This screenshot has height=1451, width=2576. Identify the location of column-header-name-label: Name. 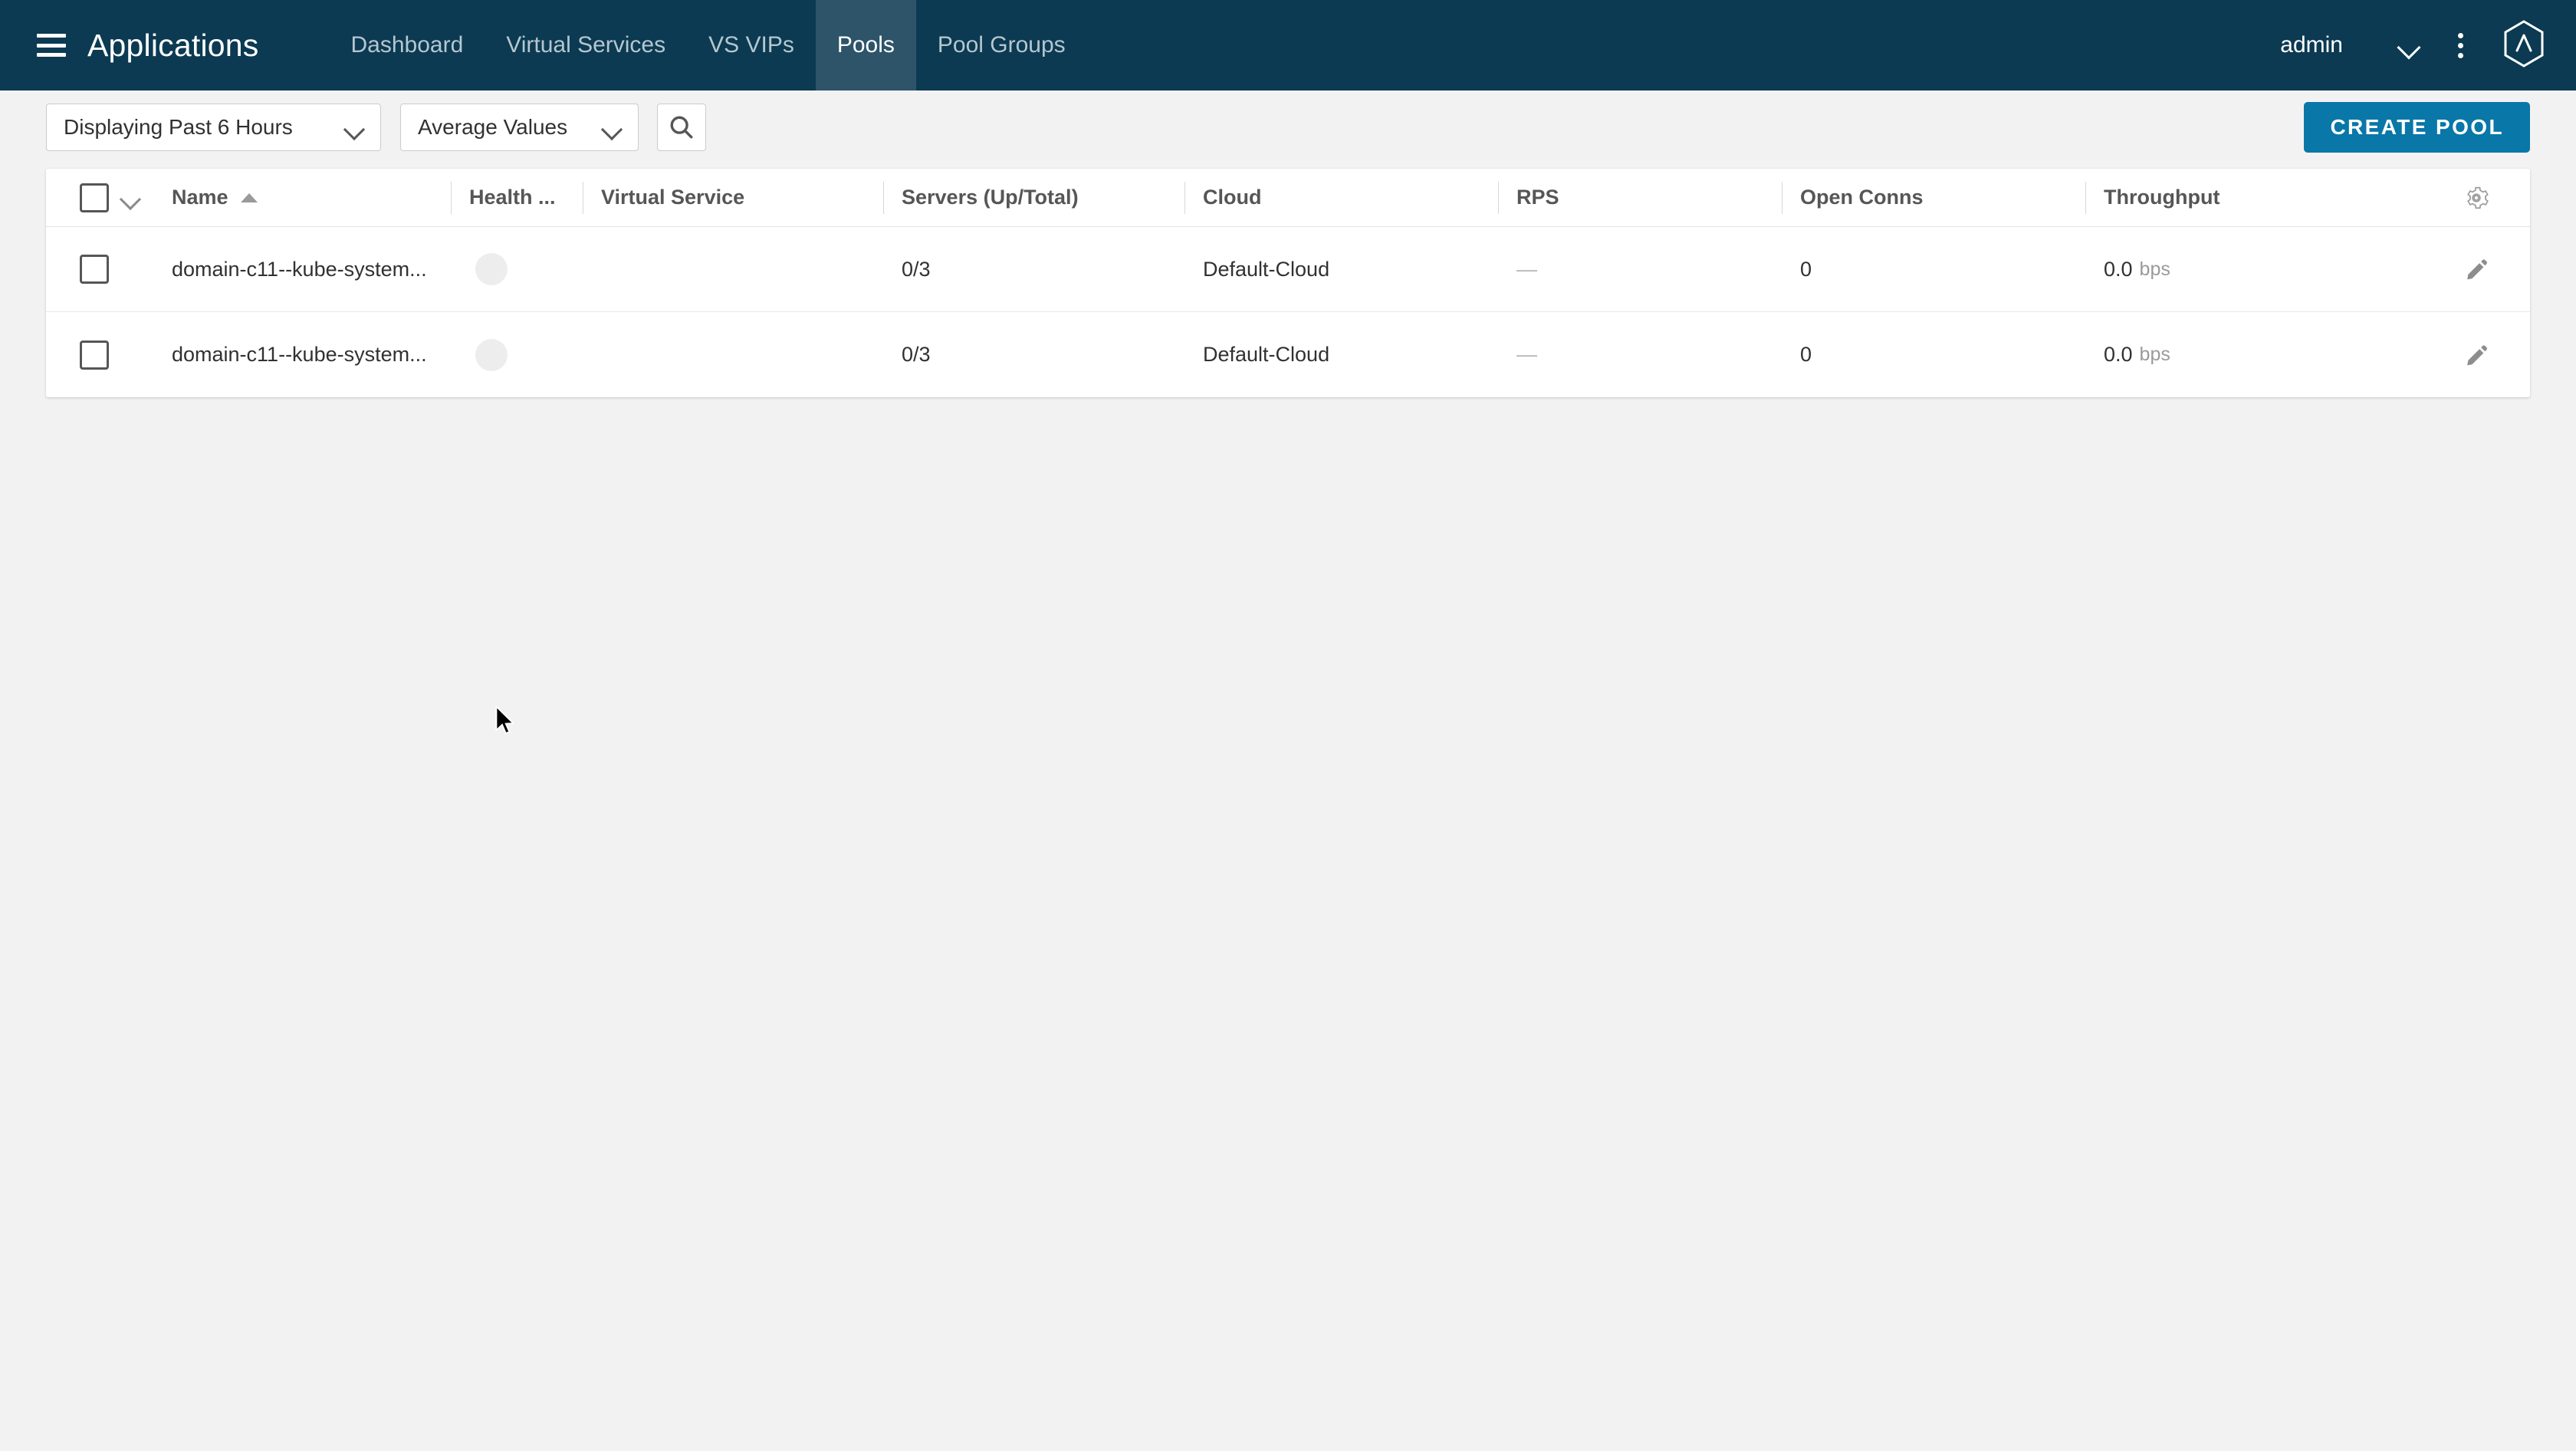
(200, 197).